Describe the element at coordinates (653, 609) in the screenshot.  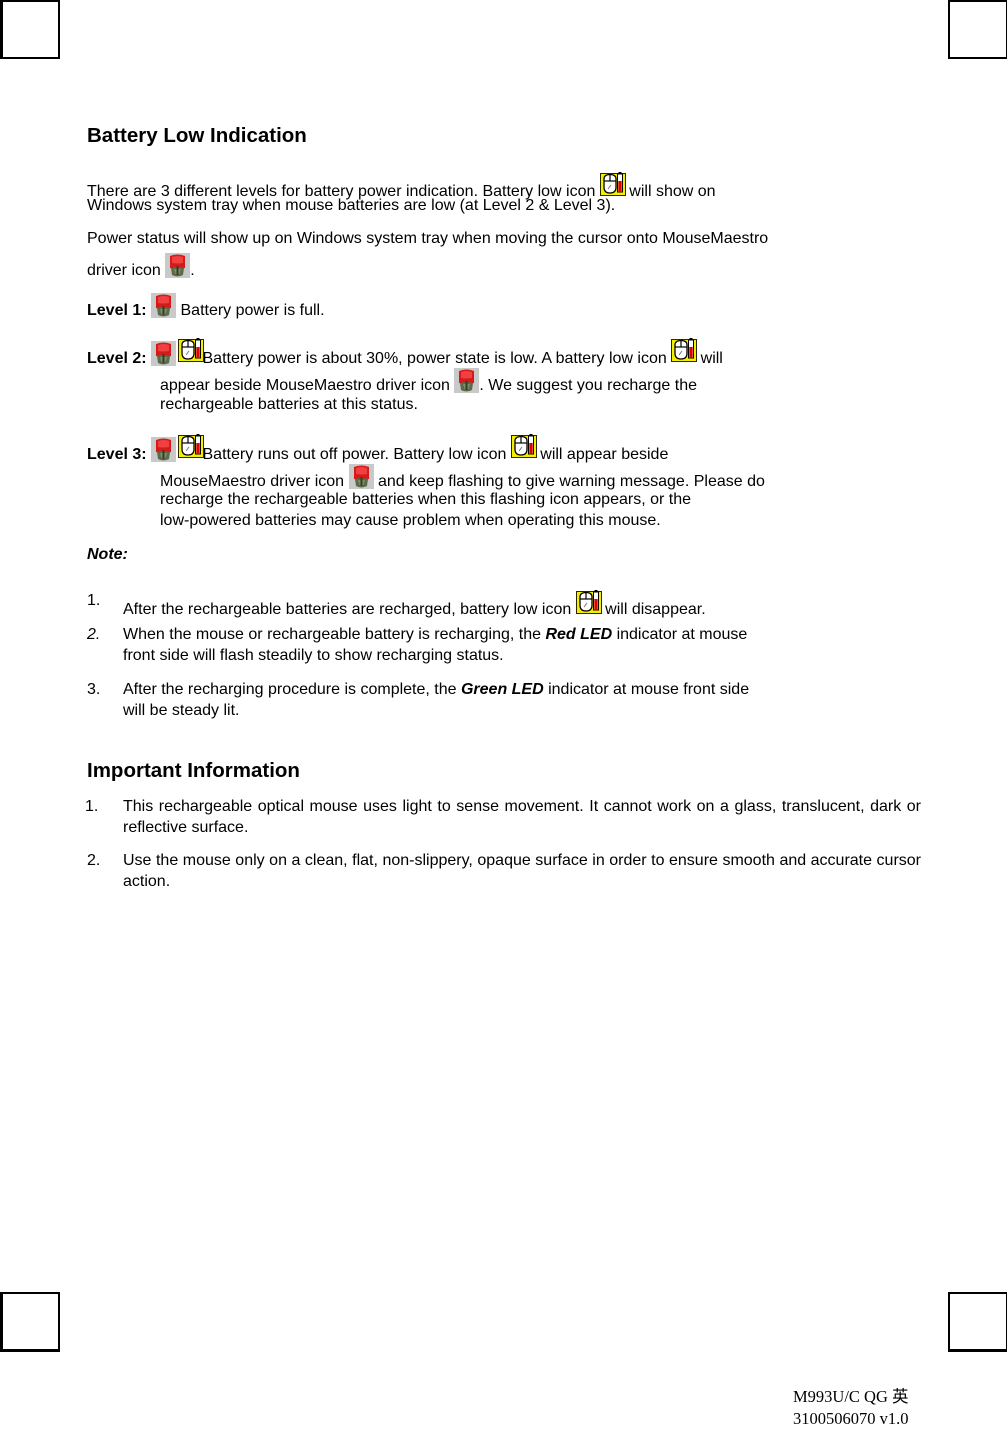
I see `note-item-1-text: will disappear.` at that location.